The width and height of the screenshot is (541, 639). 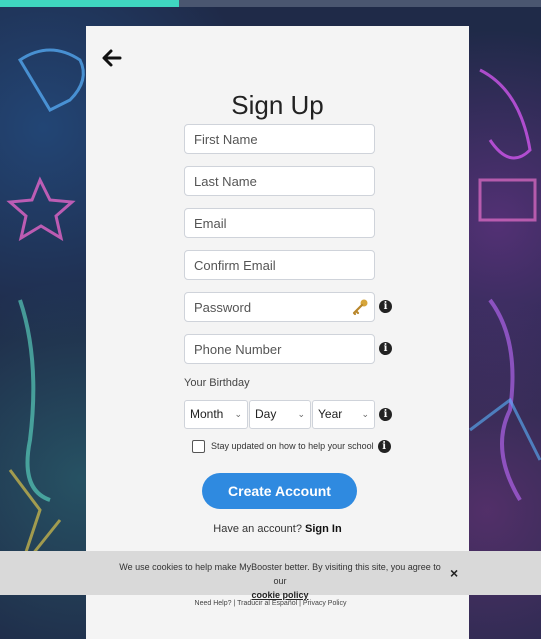 I want to click on have-account-text: Have an account? Sign In, so click(x=277, y=529).